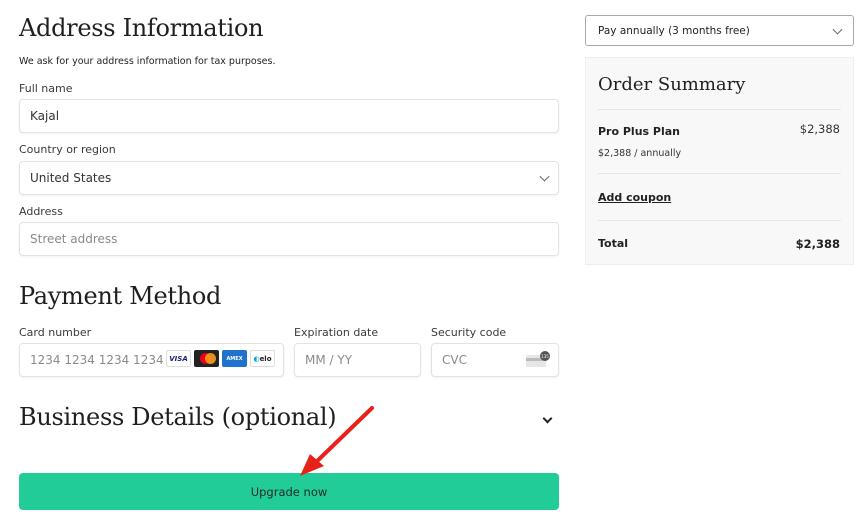 The height and width of the screenshot is (525, 867). What do you see at coordinates (46, 88) in the screenshot?
I see `full-name-label: Full name` at bounding box center [46, 88].